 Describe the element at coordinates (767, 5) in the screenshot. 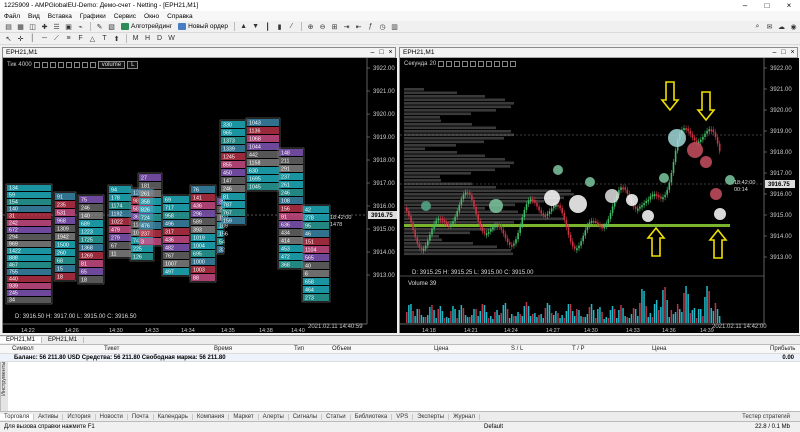

I see `maximize-button: □` at that location.